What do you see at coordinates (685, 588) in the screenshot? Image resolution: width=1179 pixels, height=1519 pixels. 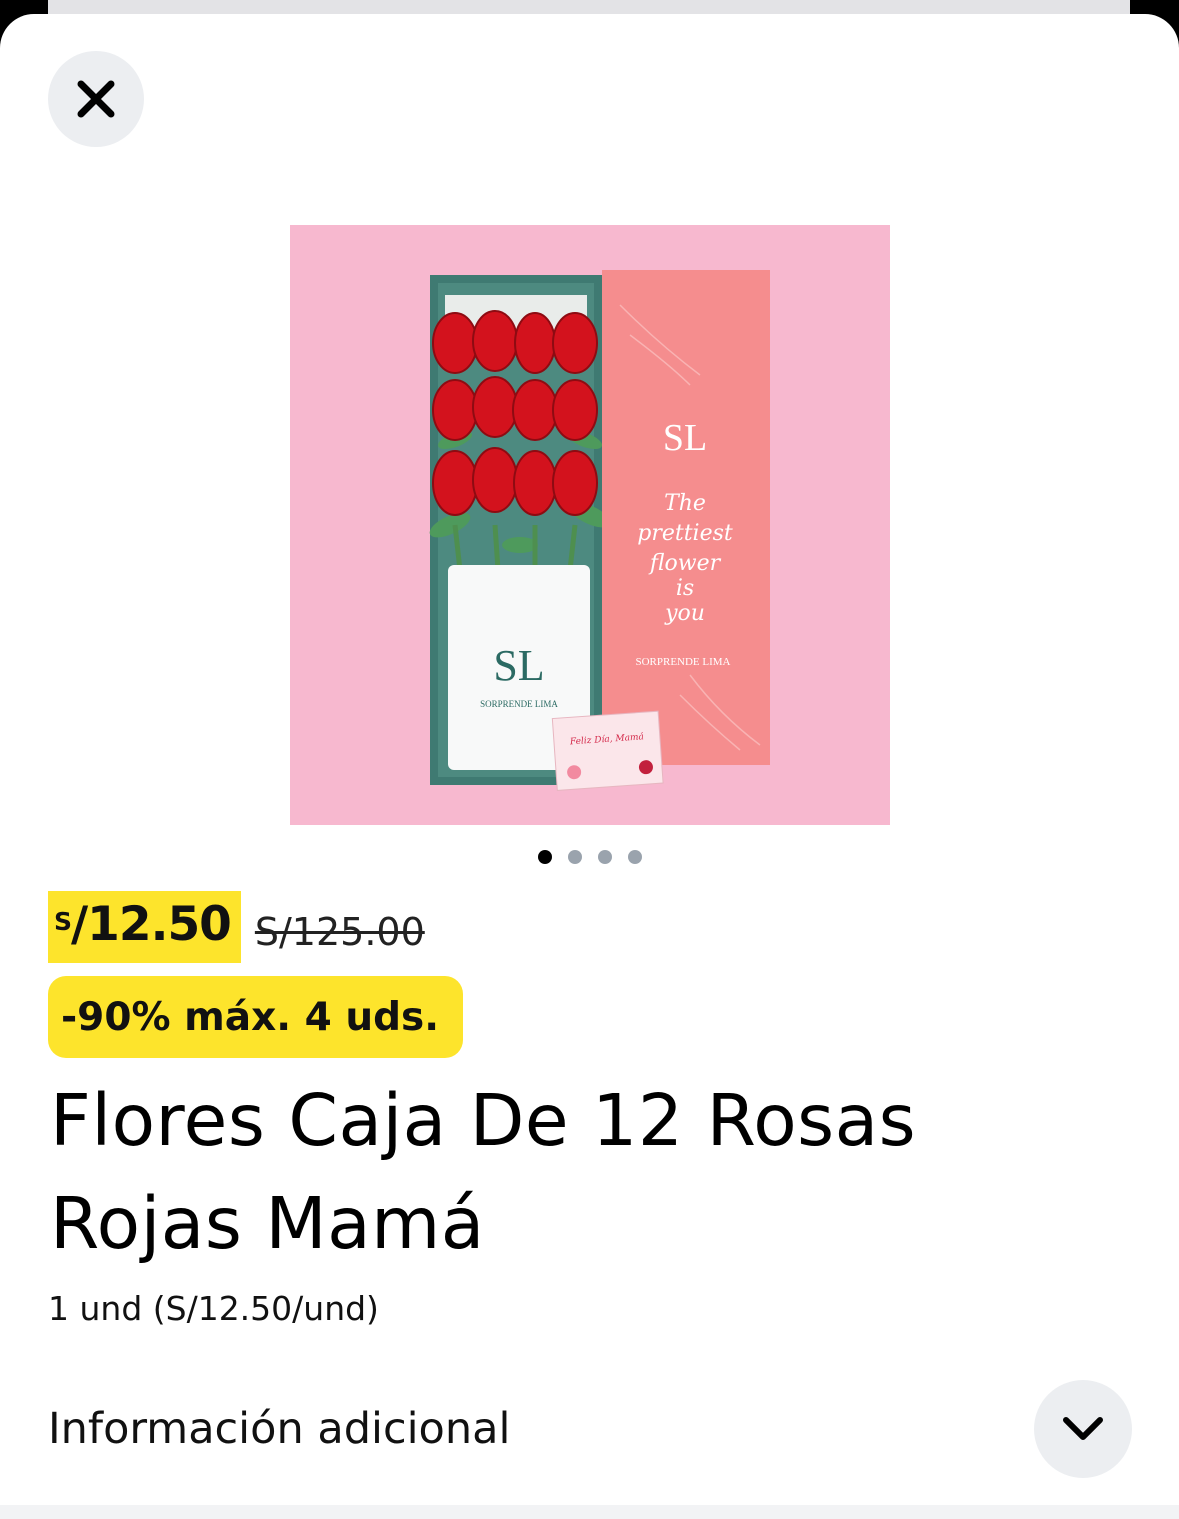 I see `lid-line-4: is` at bounding box center [685, 588].